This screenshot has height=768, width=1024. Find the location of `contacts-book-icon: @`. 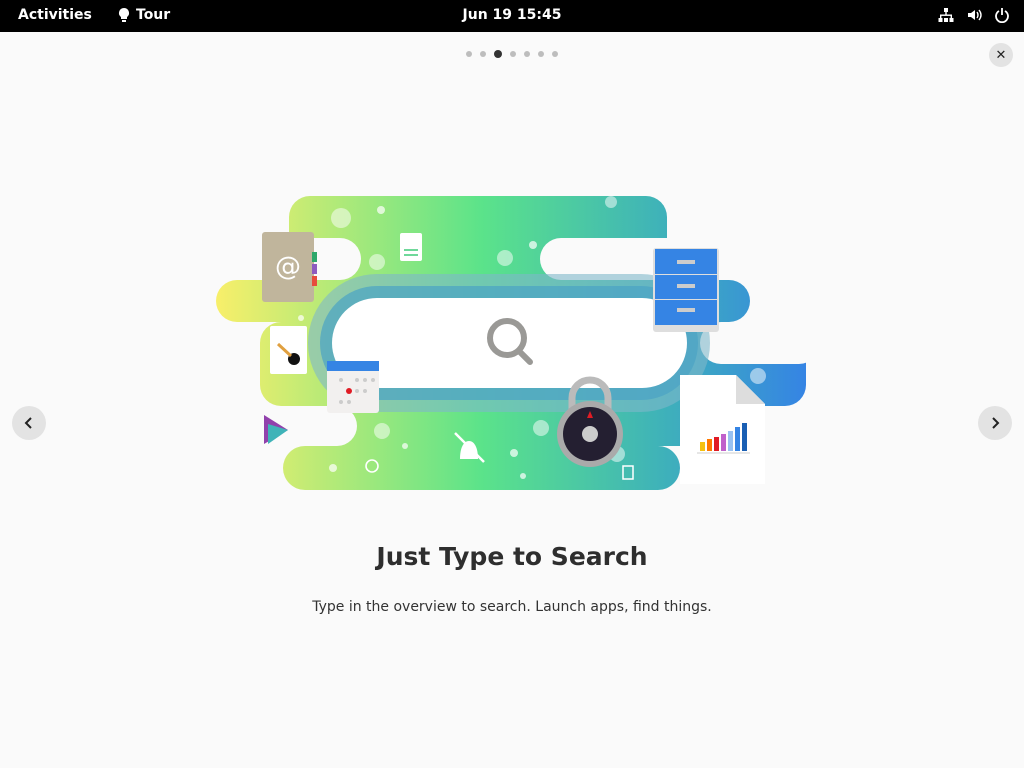

contacts-book-icon: @ is located at coordinates (289, 267).